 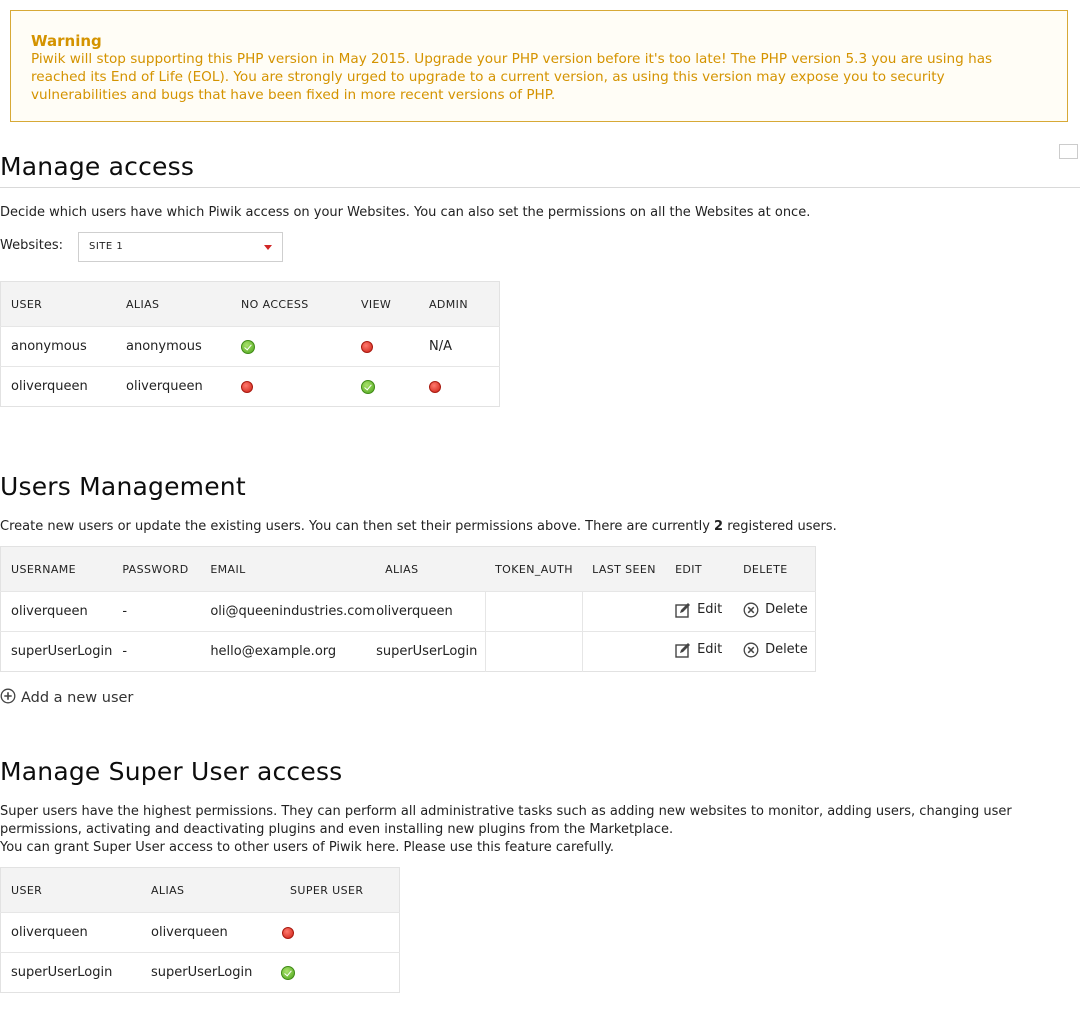 What do you see at coordinates (156, 569) in the screenshot?
I see `col-password: PASSWORD` at bounding box center [156, 569].